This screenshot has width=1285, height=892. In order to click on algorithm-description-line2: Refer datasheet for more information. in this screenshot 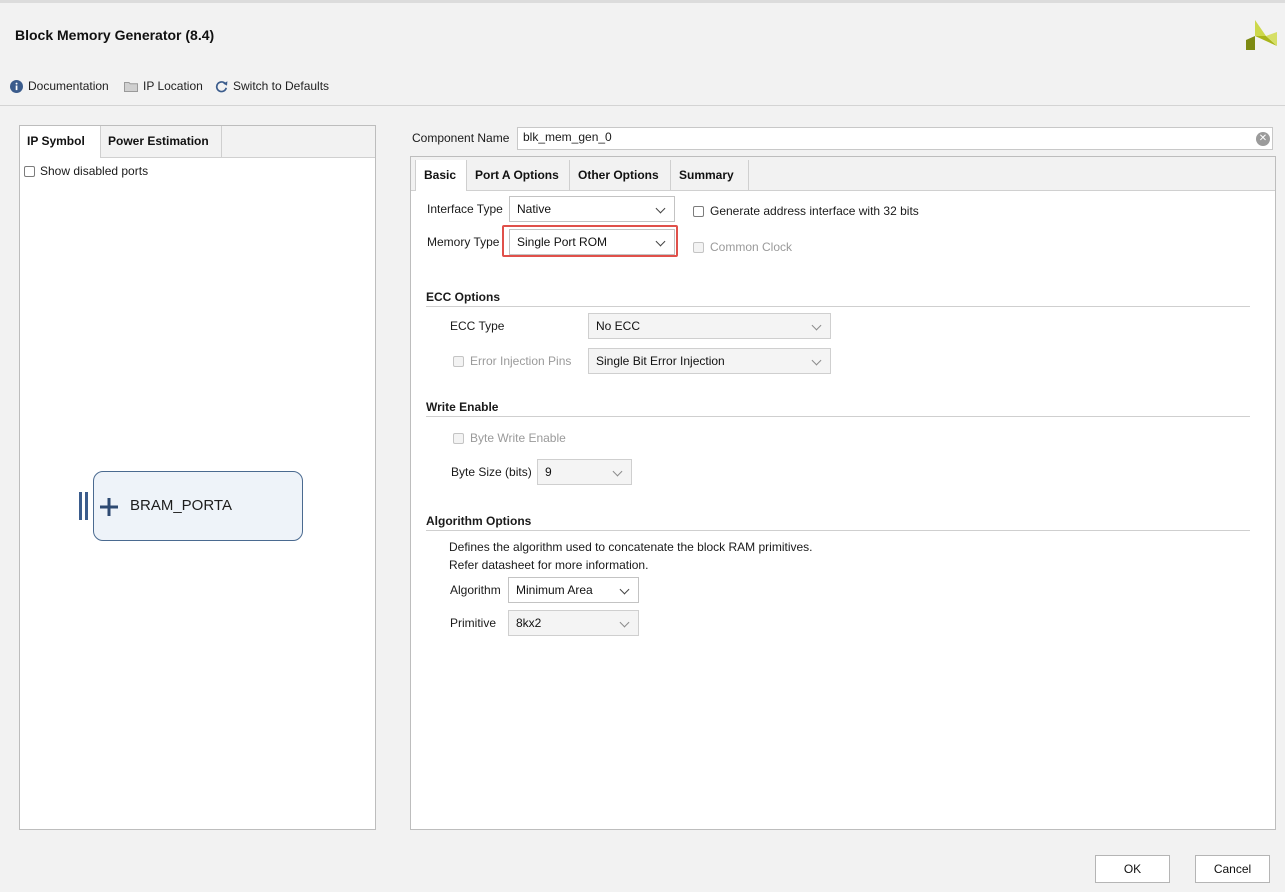, I will do `click(549, 565)`.